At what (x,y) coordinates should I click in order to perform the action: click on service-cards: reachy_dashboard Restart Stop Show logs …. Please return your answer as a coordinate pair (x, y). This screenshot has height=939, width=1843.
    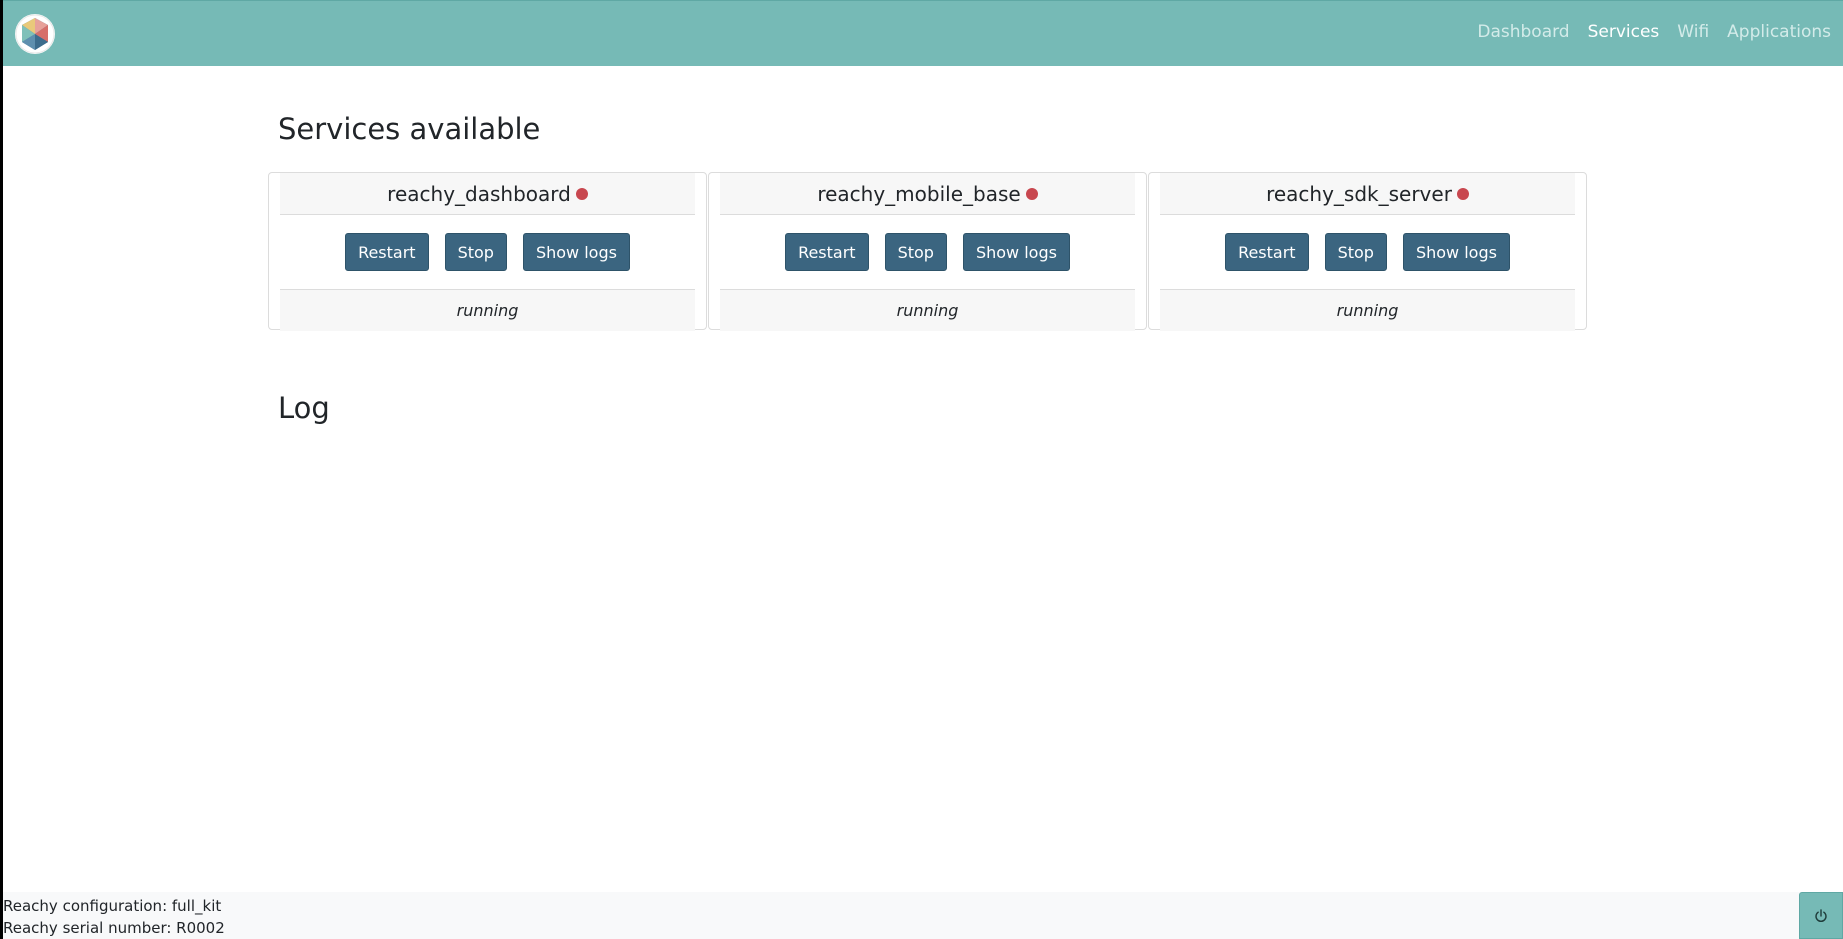
    Looking at the image, I should click on (928, 251).